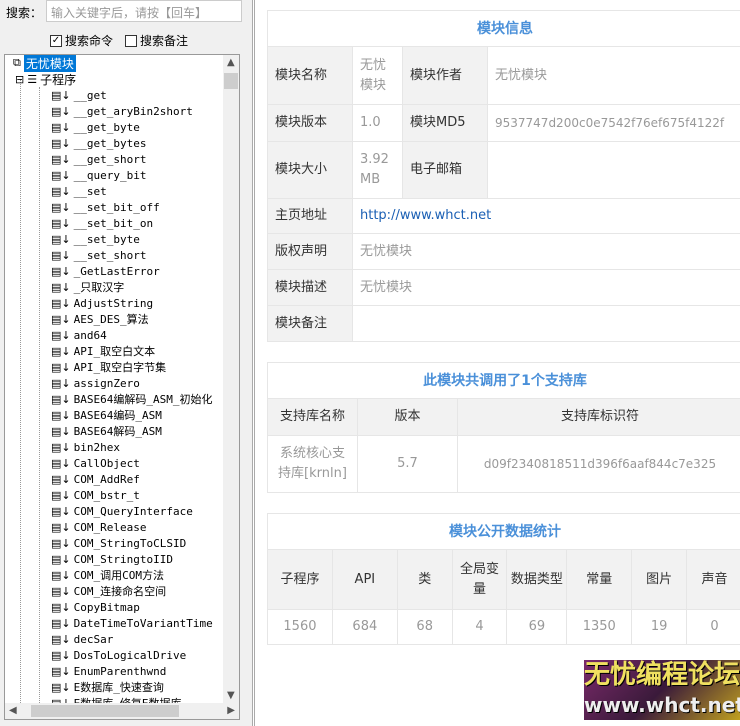 Image resolution: width=740 pixels, height=726 pixels. What do you see at coordinates (546, 287) in the screenshot?
I see `description: 无忧模块` at bounding box center [546, 287].